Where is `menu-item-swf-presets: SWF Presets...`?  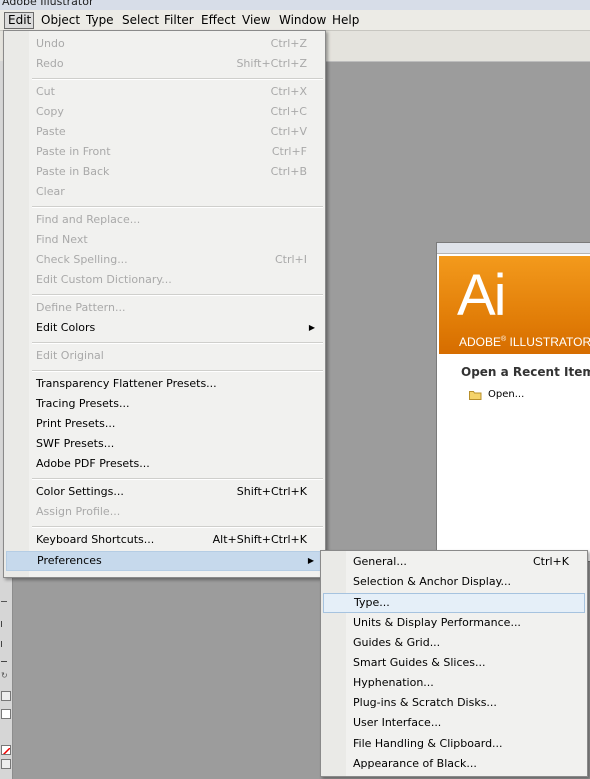 menu-item-swf-presets: SWF Presets... is located at coordinates (164, 444).